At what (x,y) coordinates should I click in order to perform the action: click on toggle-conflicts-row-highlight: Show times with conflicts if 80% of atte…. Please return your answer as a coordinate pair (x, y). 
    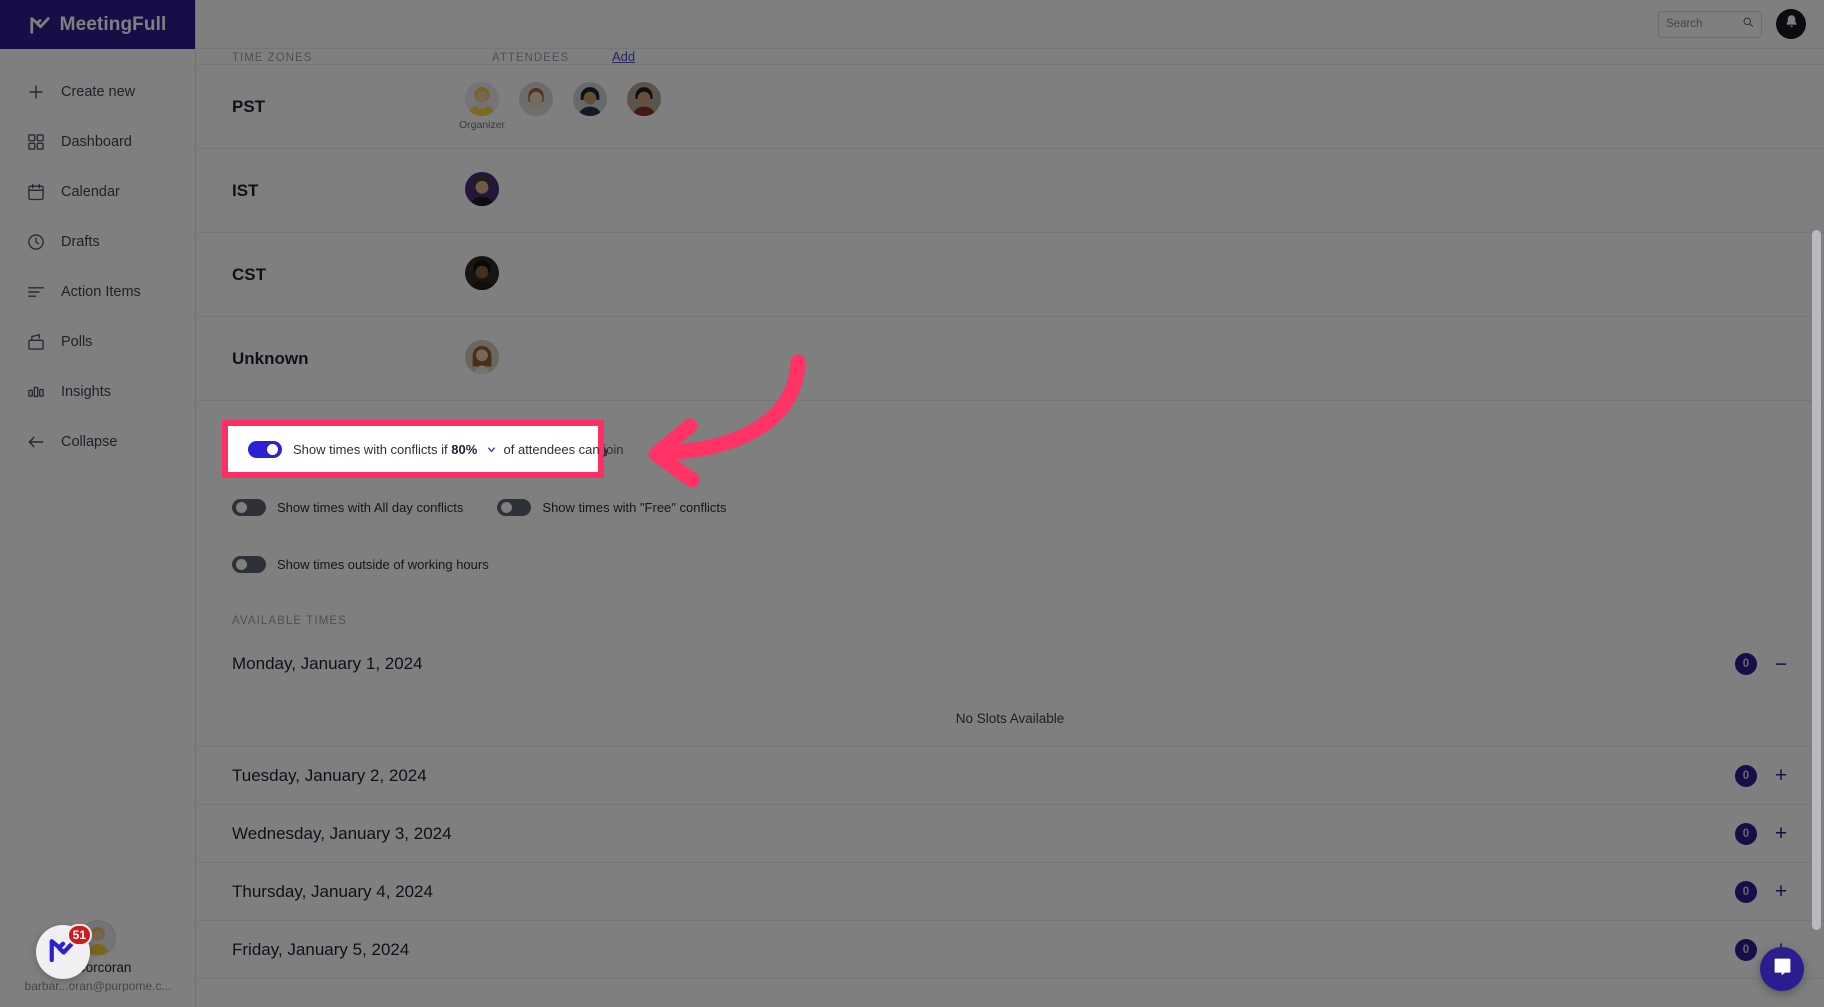
    Looking at the image, I should click on (436, 449).